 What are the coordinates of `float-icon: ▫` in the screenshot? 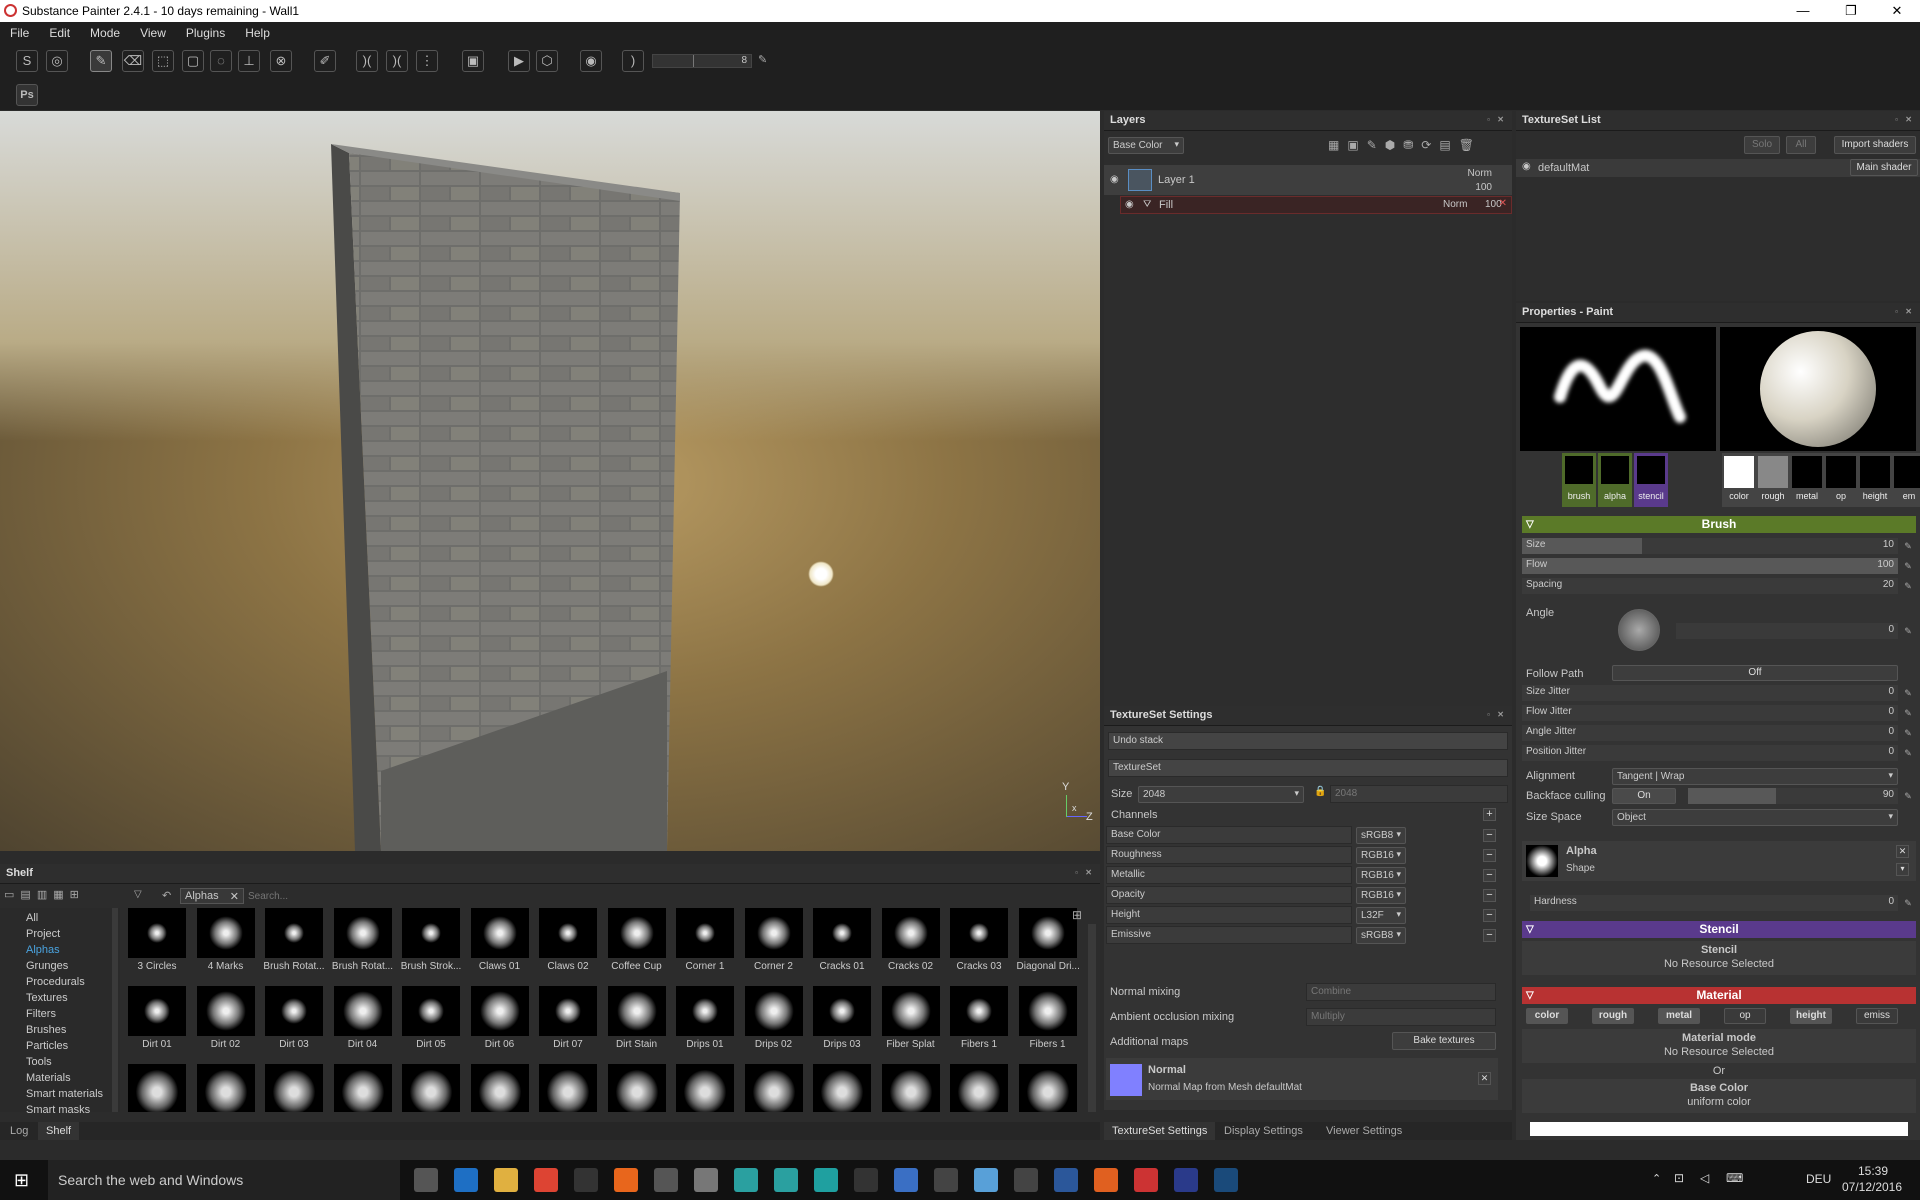 It's located at (1896, 311).